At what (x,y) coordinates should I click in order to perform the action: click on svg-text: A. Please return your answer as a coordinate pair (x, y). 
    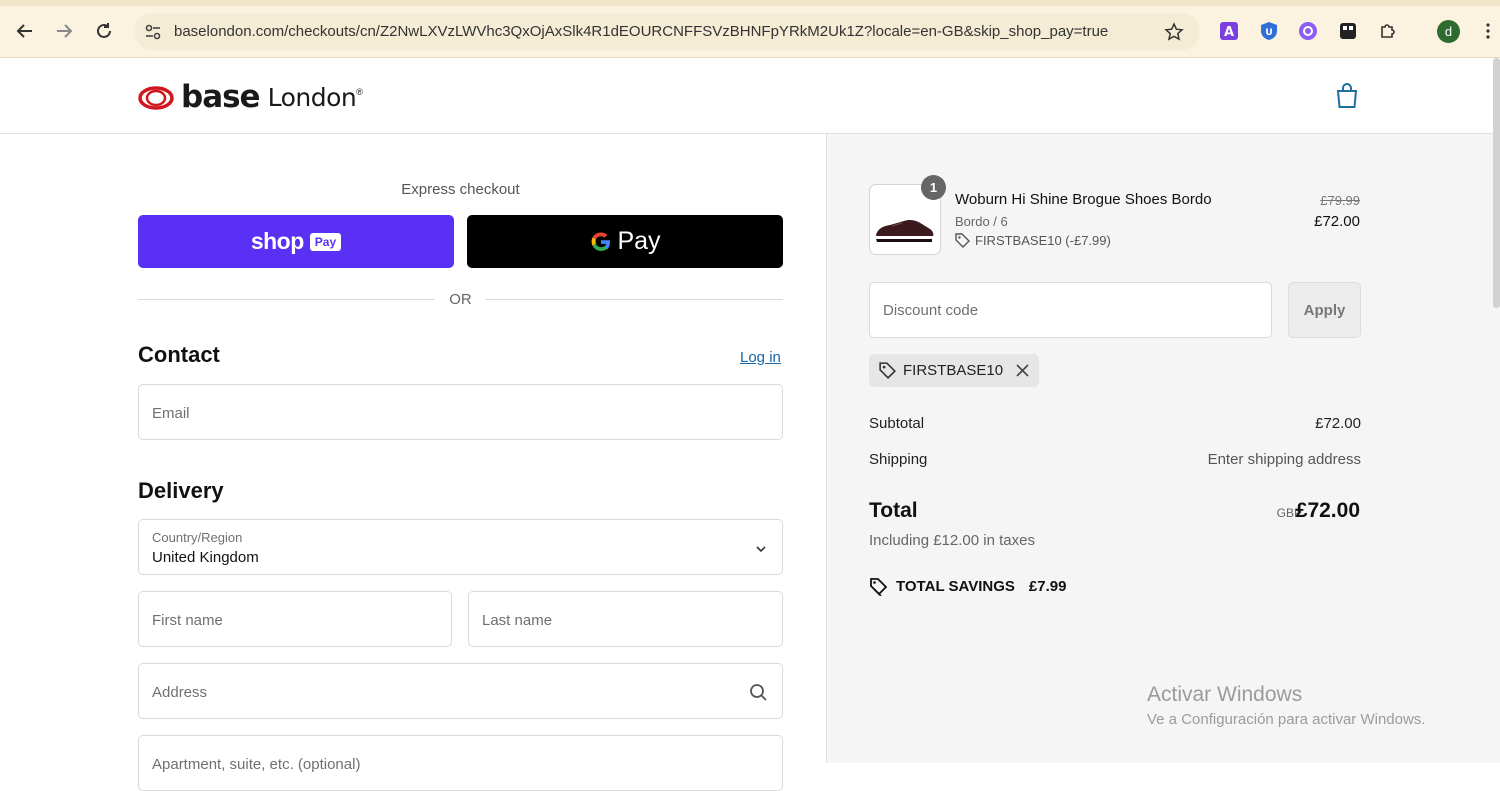
    Looking at the image, I should click on (1229, 32).